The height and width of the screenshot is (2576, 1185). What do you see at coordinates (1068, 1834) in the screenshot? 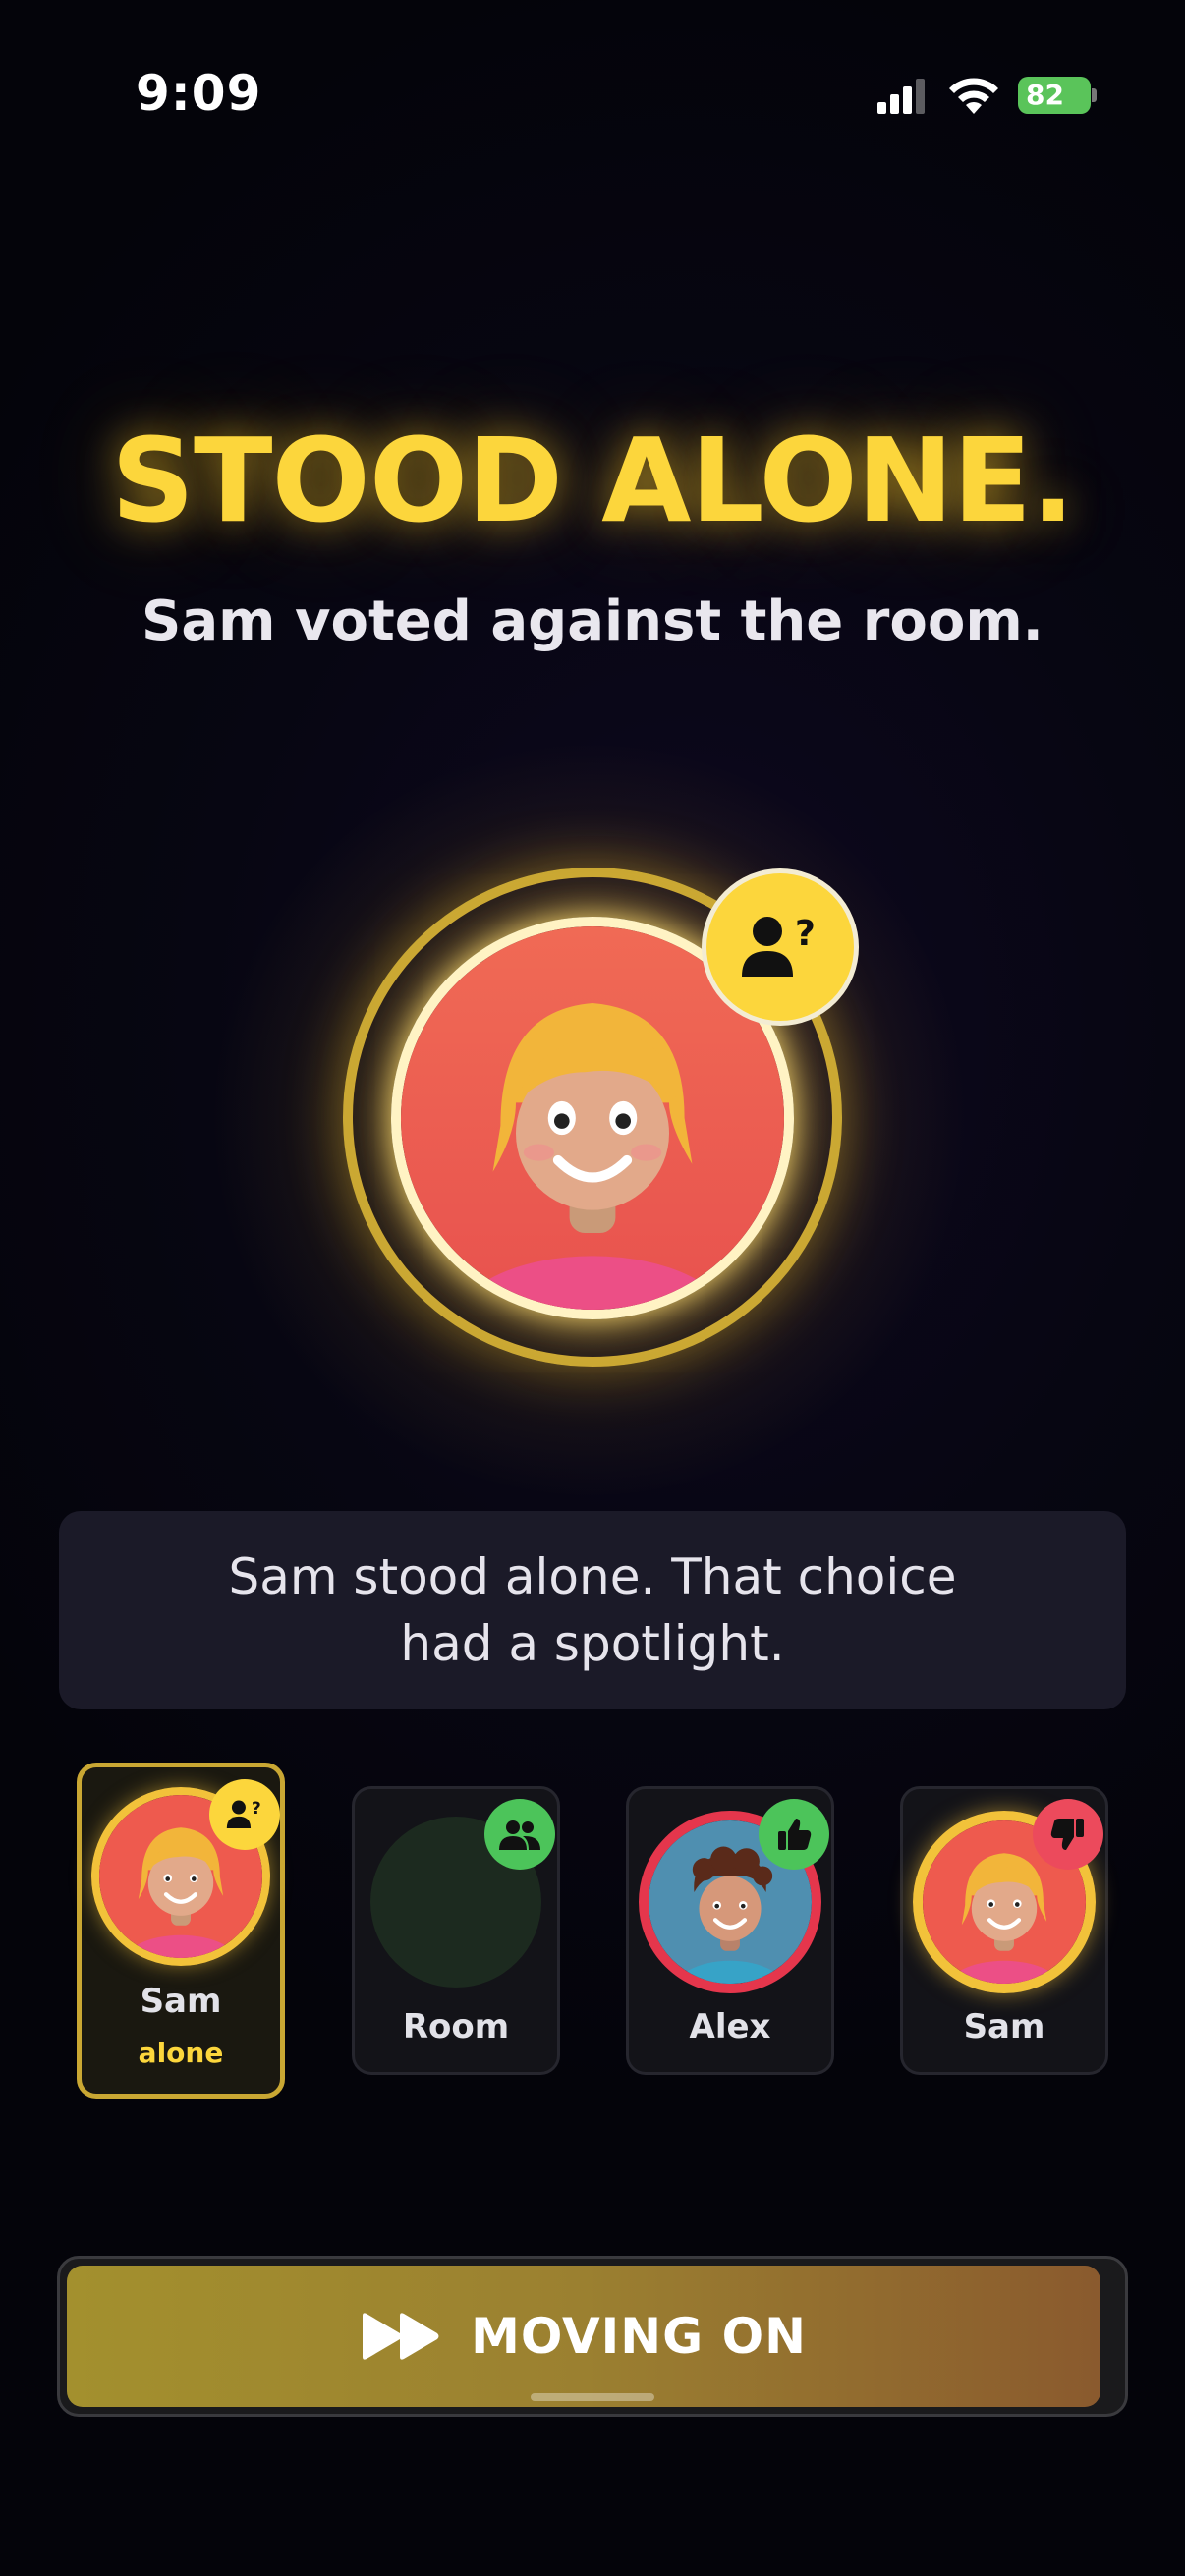
I see `thumbs-down-icon` at bounding box center [1068, 1834].